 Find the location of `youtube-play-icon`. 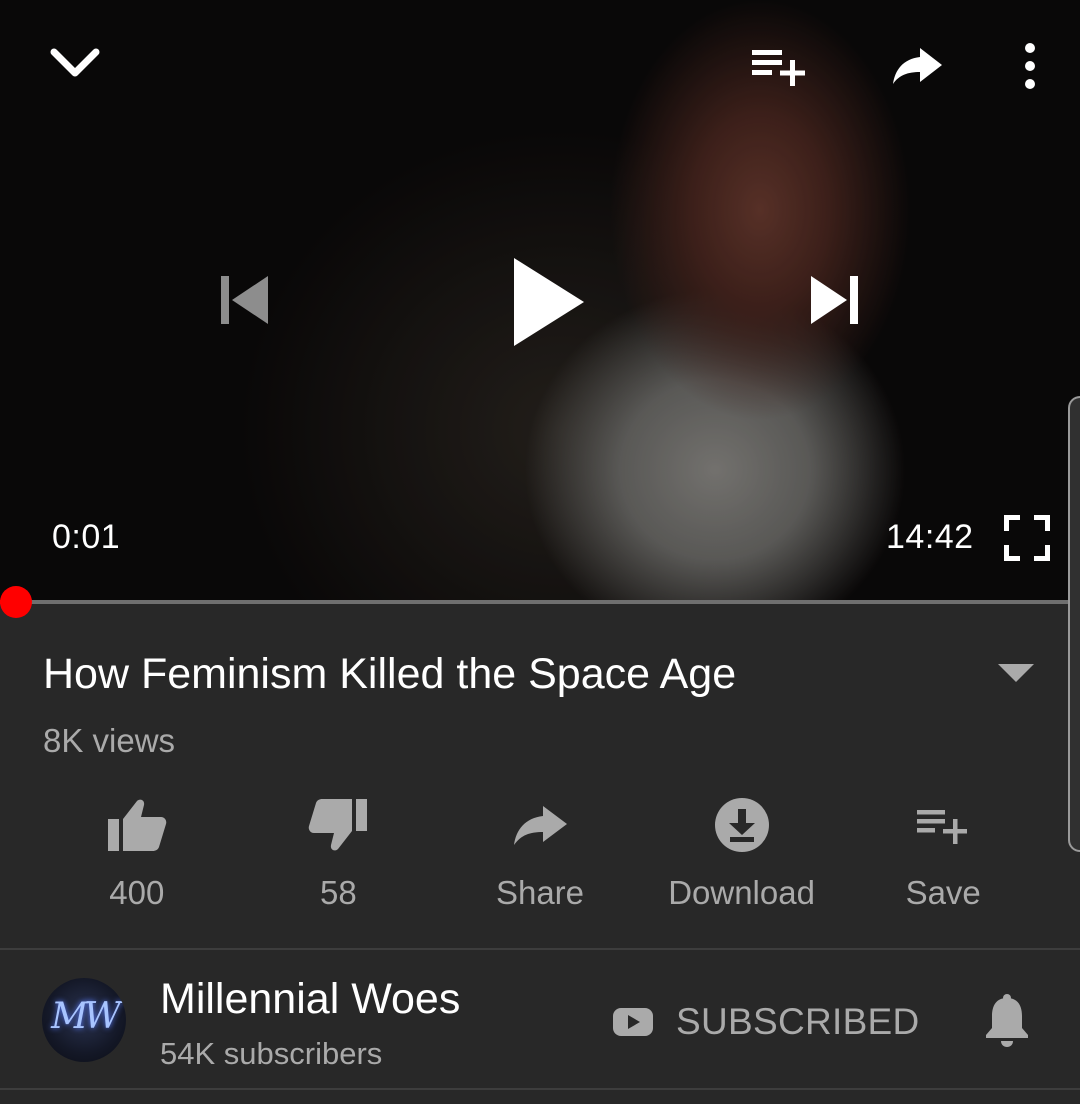

youtube-play-icon is located at coordinates (633, 1022).